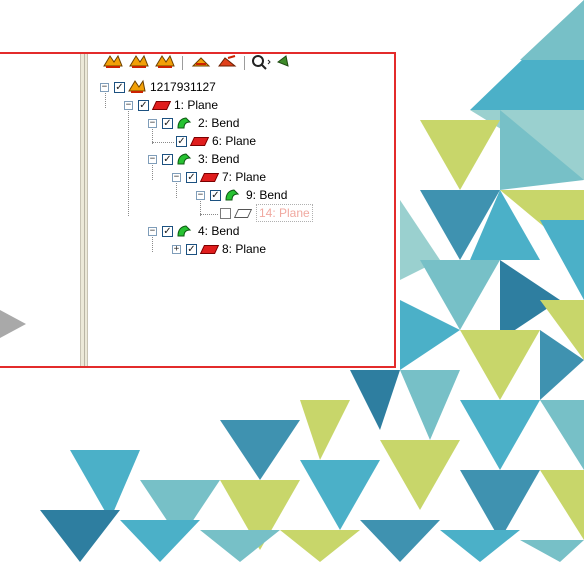  I want to click on tree-node-label: 3: Bend, so click(219, 159).